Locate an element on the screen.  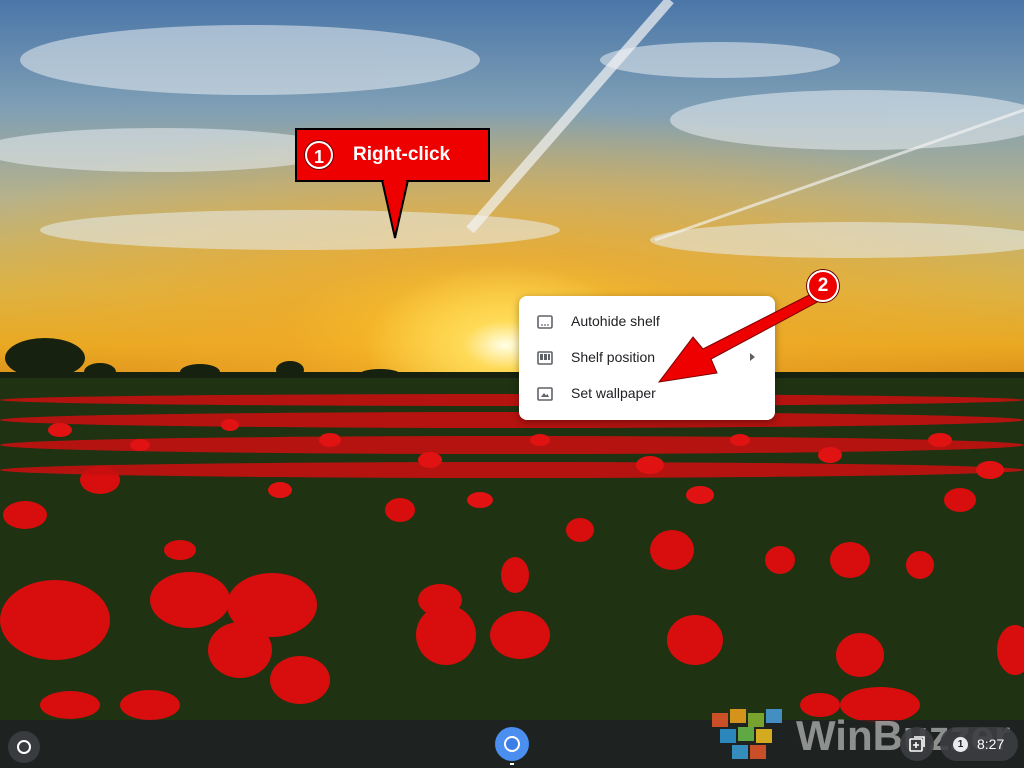
status-area: 1 8:27 is located at coordinates (979, 744).